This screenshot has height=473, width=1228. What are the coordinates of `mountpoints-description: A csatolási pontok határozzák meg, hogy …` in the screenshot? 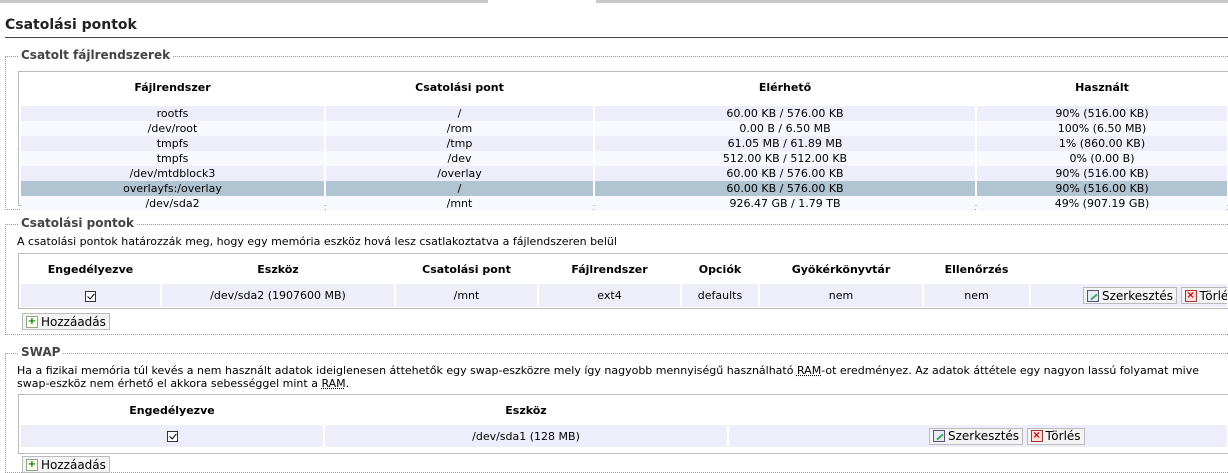 It's located at (317, 241).